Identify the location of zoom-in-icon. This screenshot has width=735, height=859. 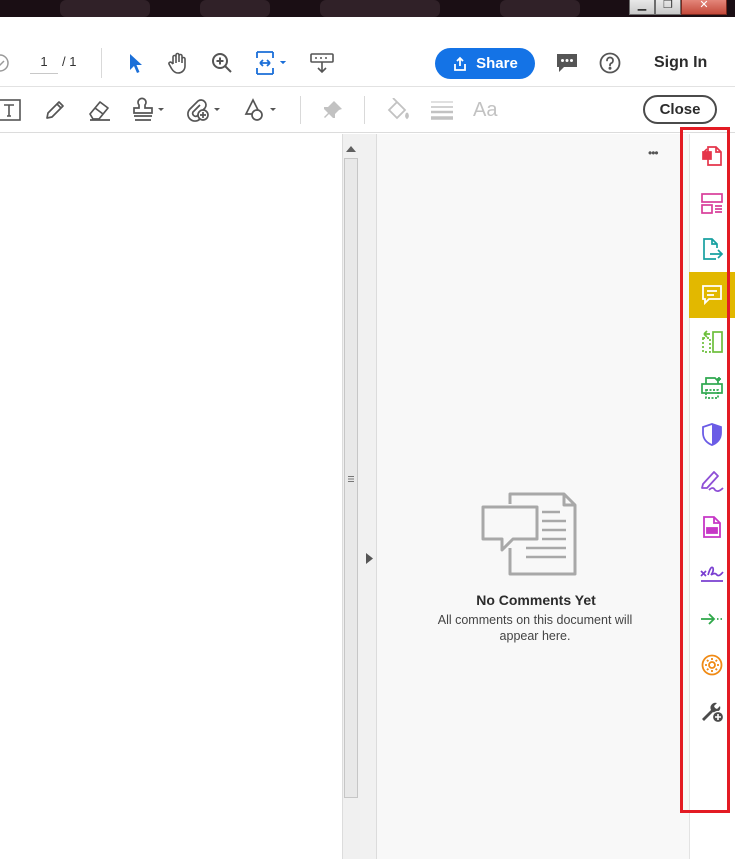
(222, 63).